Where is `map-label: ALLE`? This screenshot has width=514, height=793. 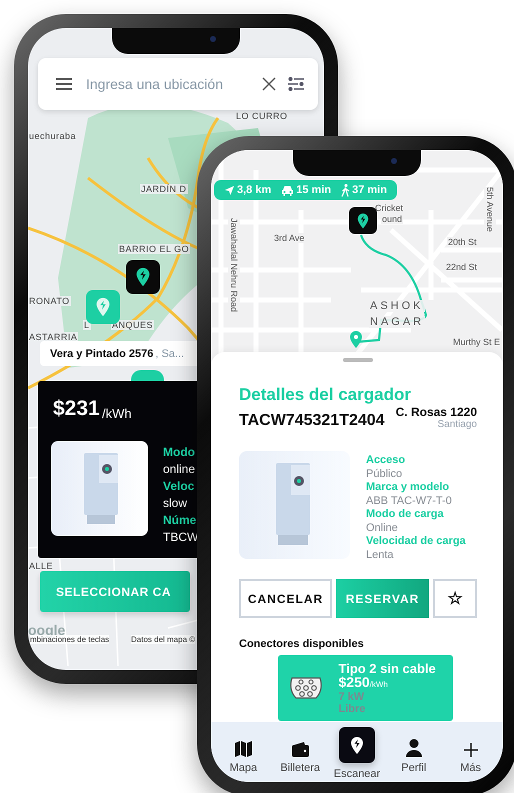
map-label: ALLE is located at coordinates (41, 566).